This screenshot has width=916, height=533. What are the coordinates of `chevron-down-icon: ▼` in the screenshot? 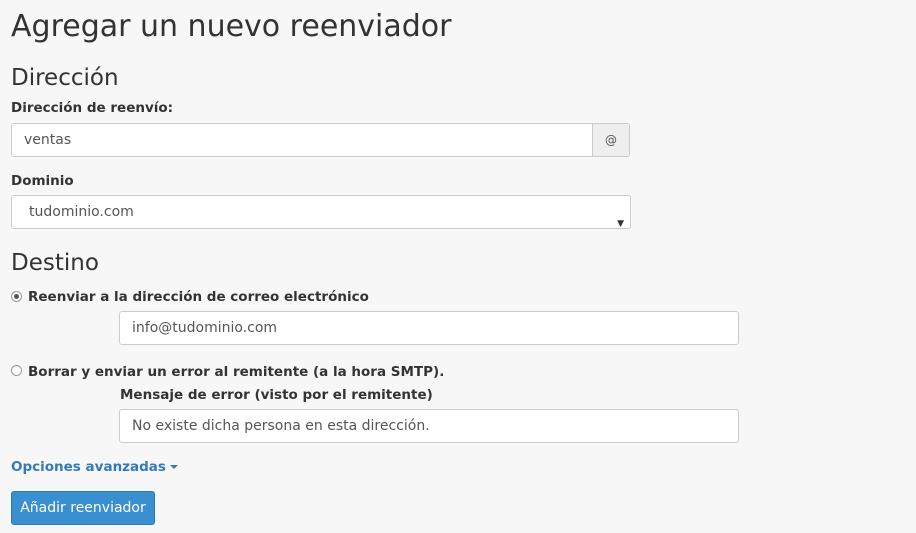 It's located at (620, 224).